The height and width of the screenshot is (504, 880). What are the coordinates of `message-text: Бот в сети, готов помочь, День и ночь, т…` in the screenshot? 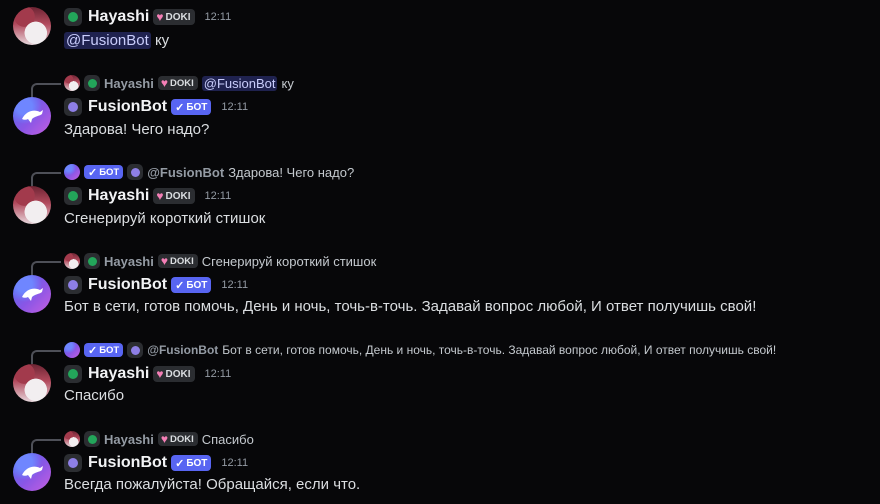 It's located at (410, 306).